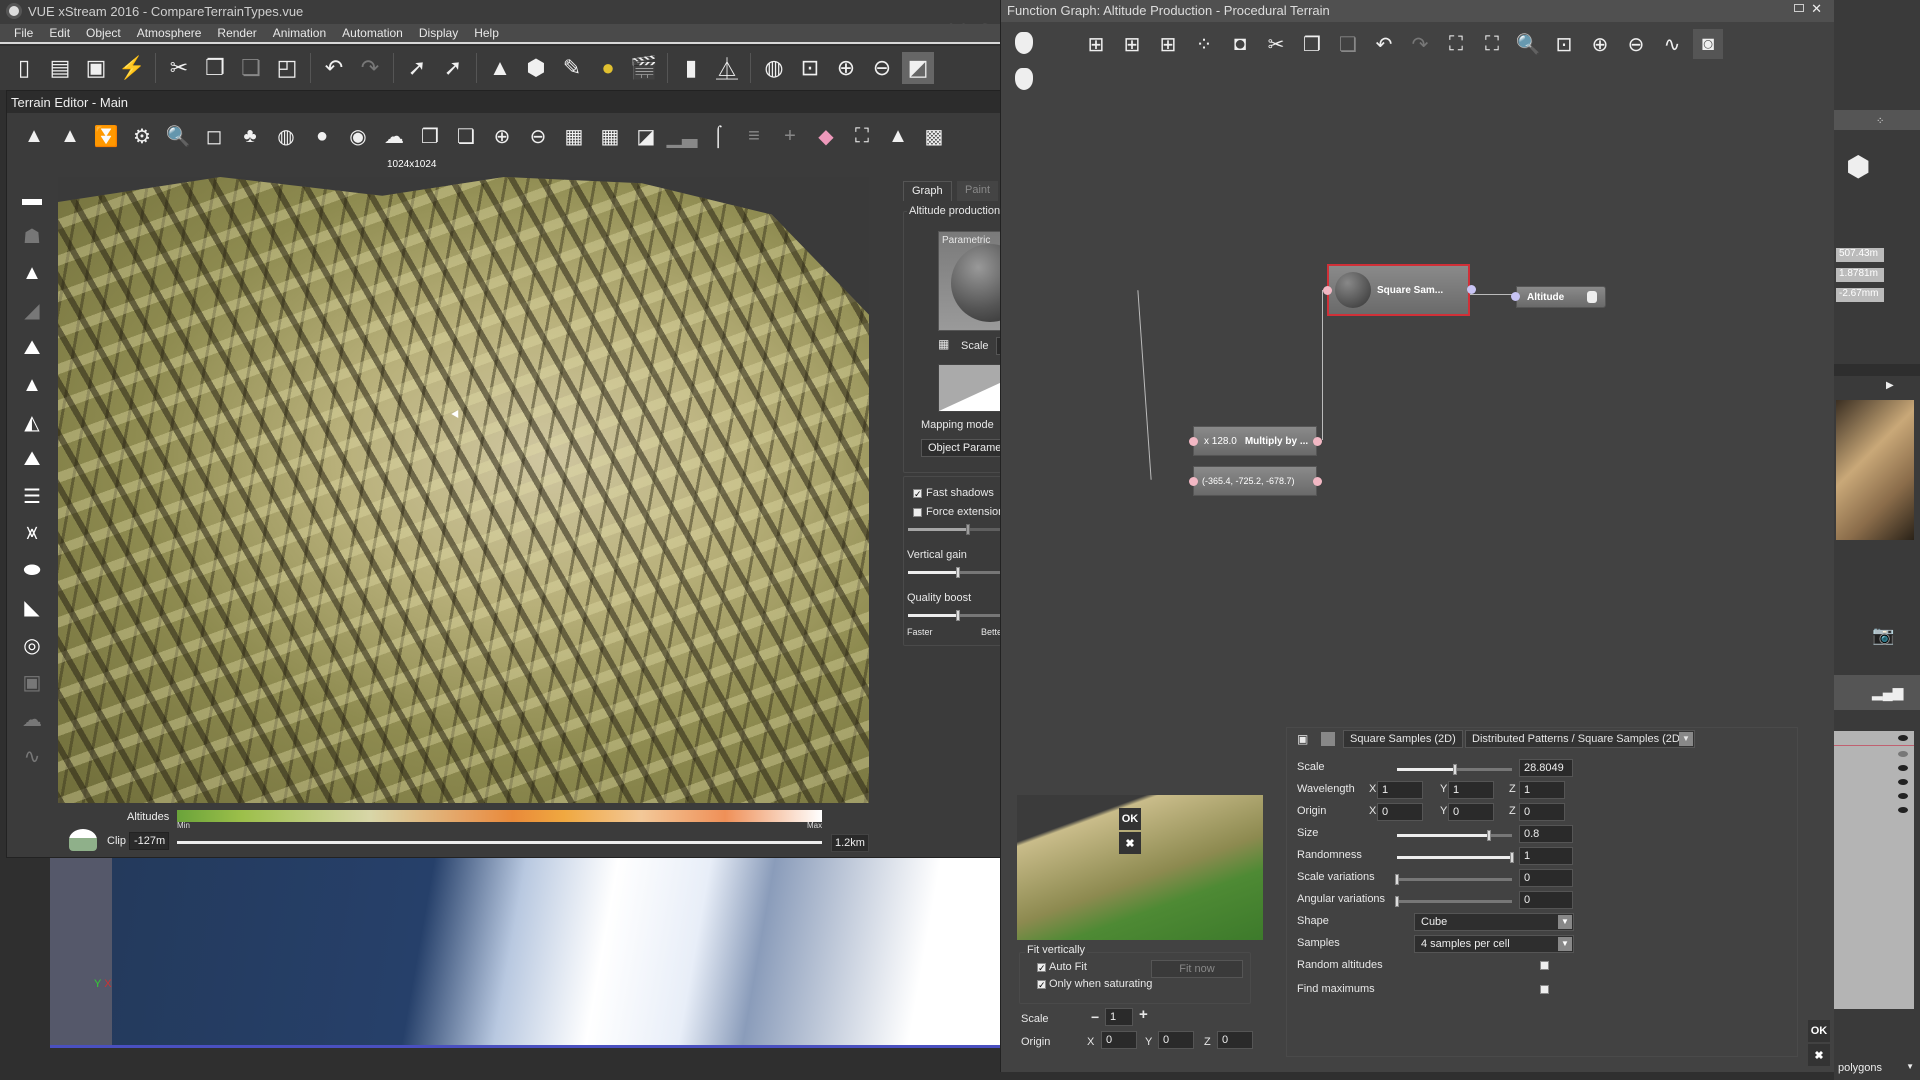  What do you see at coordinates (32, 199) in the screenshot?
I see `flat-icon: ▬` at bounding box center [32, 199].